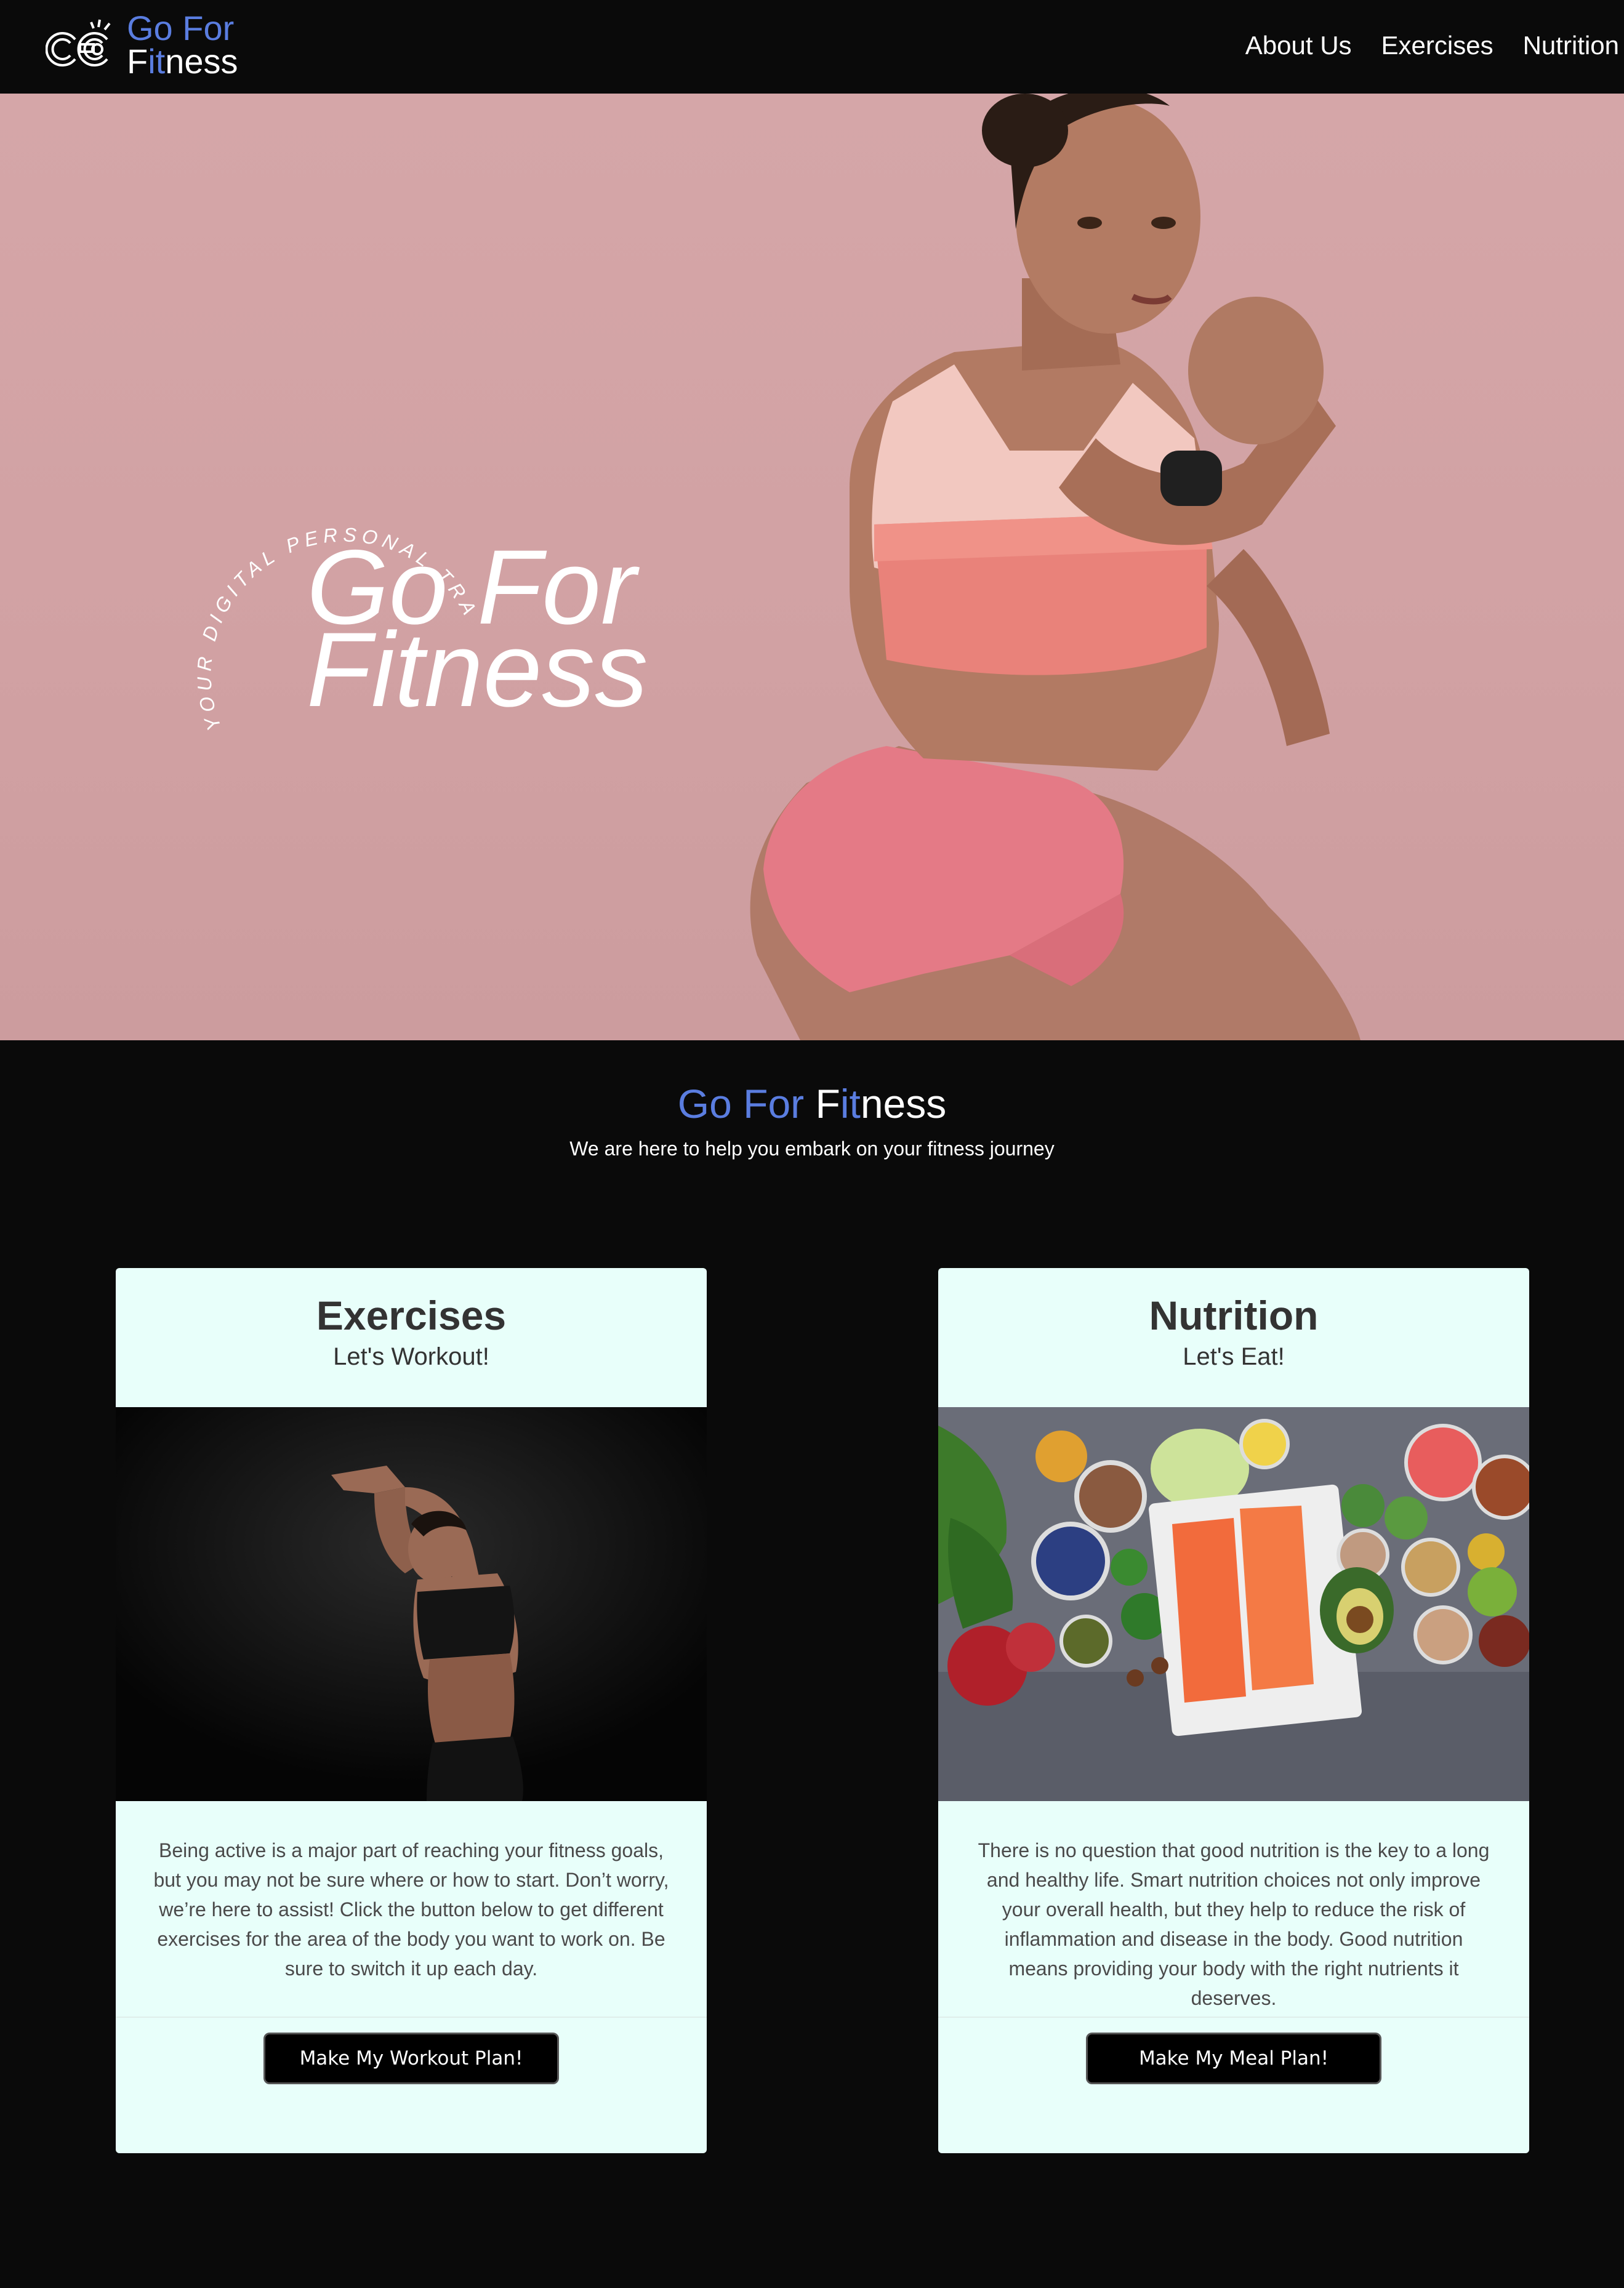 The height and width of the screenshot is (2288, 1624). I want to click on card-footer: Make My Meal Plan!, so click(1233, 2051).